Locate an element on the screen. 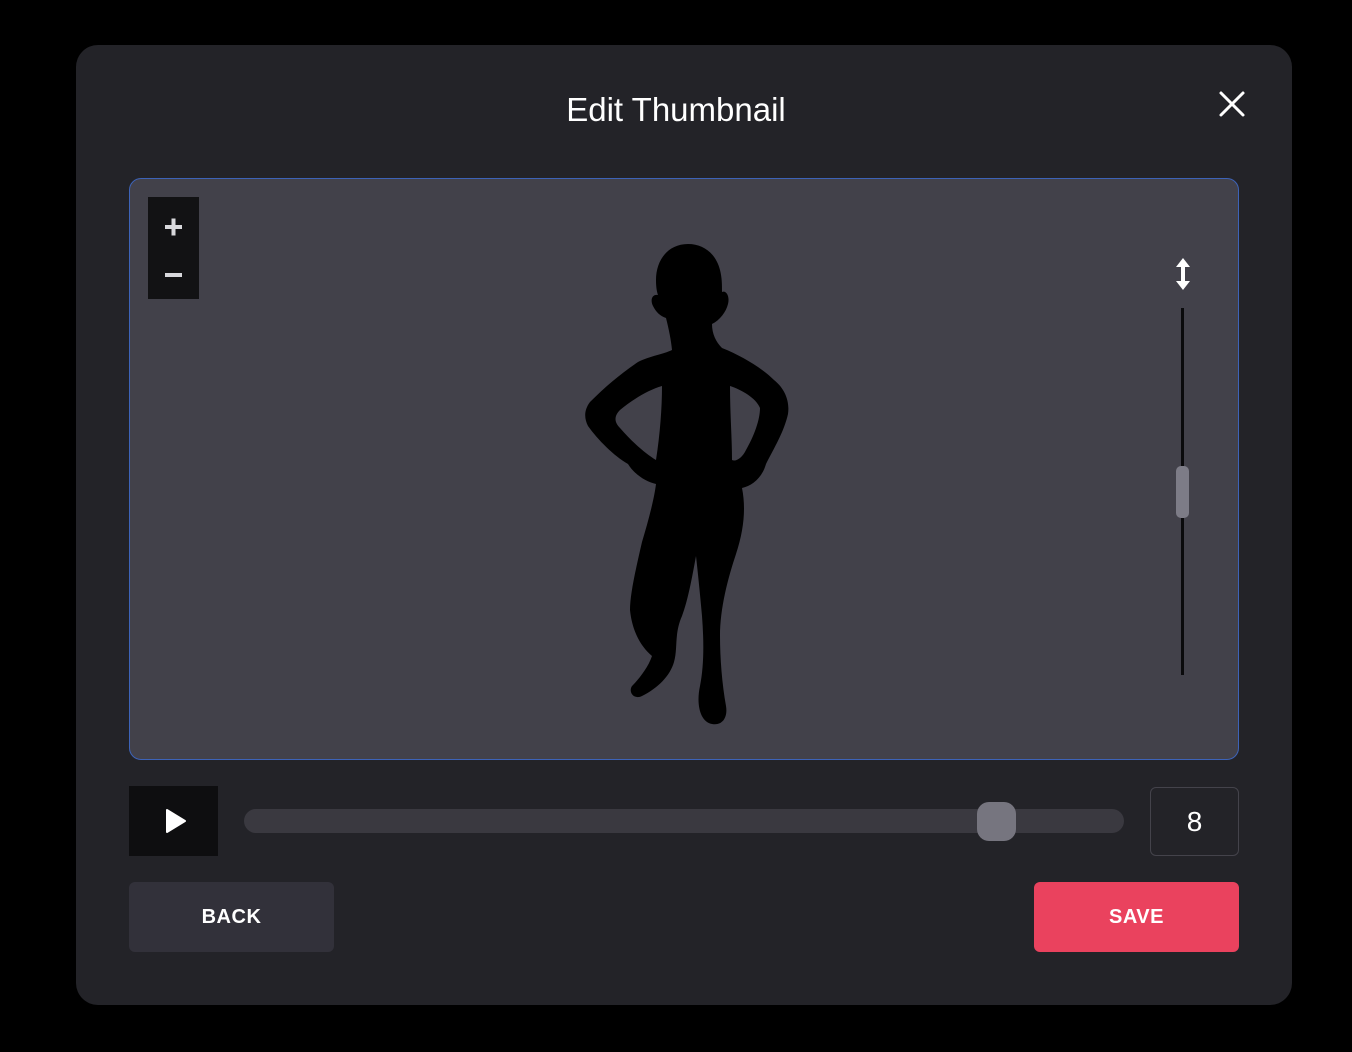  close-button is located at coordinates (1232, 104).